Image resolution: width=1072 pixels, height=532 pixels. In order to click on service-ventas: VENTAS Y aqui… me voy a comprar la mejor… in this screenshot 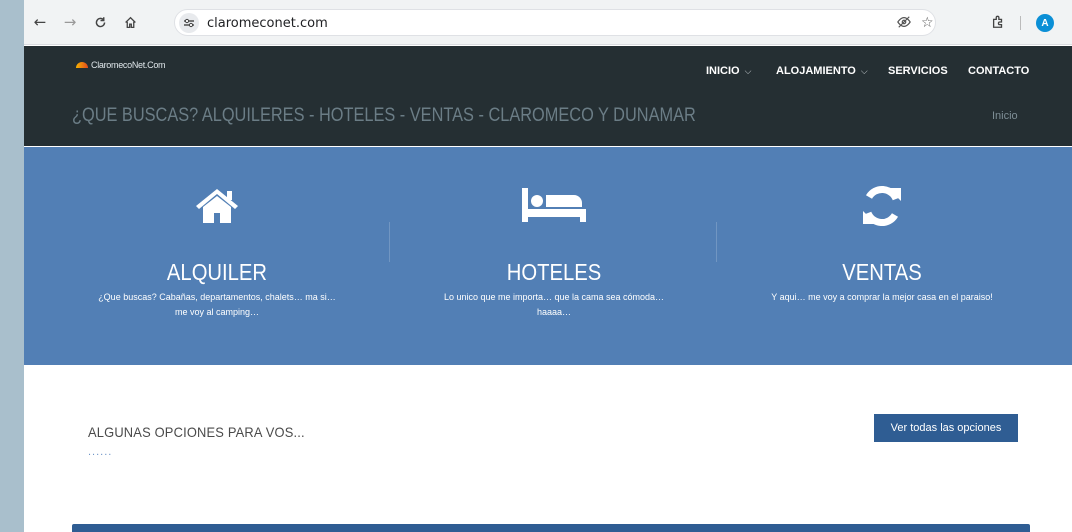, I will do `click(882, 256)`.